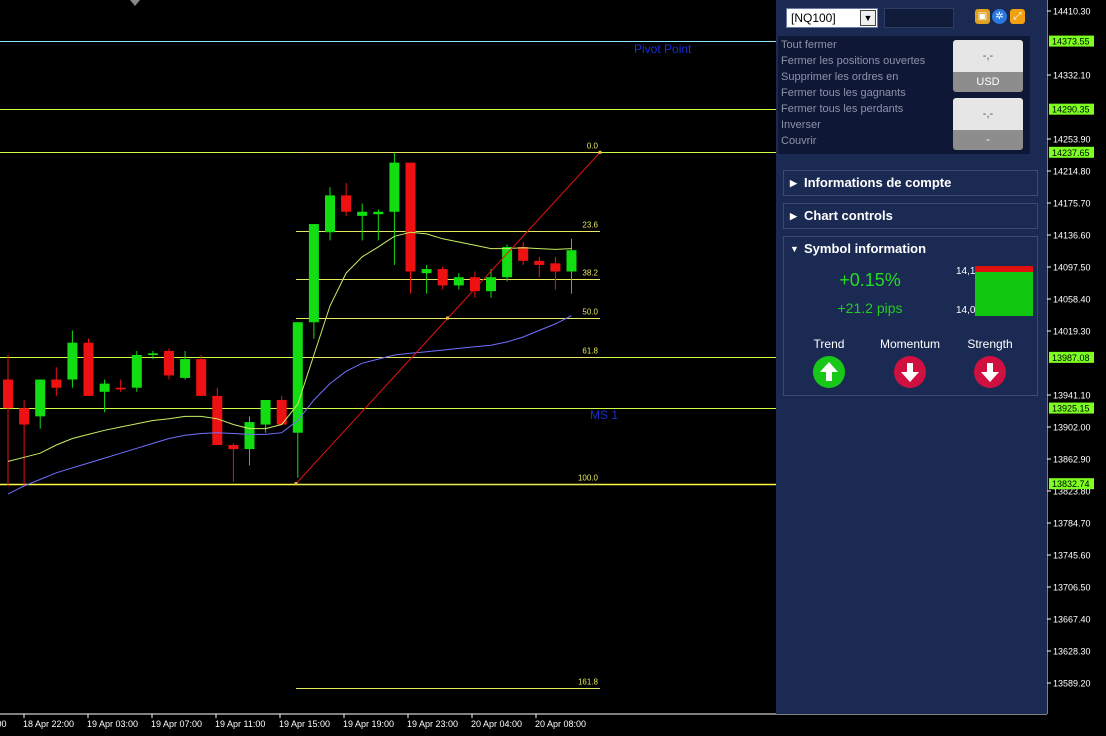  I want to click on time-tick-label: 20 Apr 04:00, so click(496, 724).